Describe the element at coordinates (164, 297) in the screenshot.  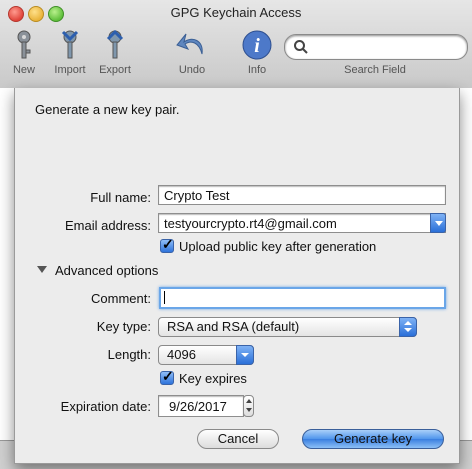
I see `text-cursor` at that location.